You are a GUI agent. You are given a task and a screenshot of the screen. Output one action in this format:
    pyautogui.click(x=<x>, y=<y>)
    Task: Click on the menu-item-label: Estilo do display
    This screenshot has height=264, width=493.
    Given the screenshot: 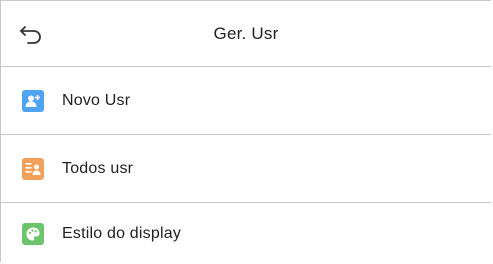 What is the action you would take?
    pyautogui.click(x=122, y=233)
    